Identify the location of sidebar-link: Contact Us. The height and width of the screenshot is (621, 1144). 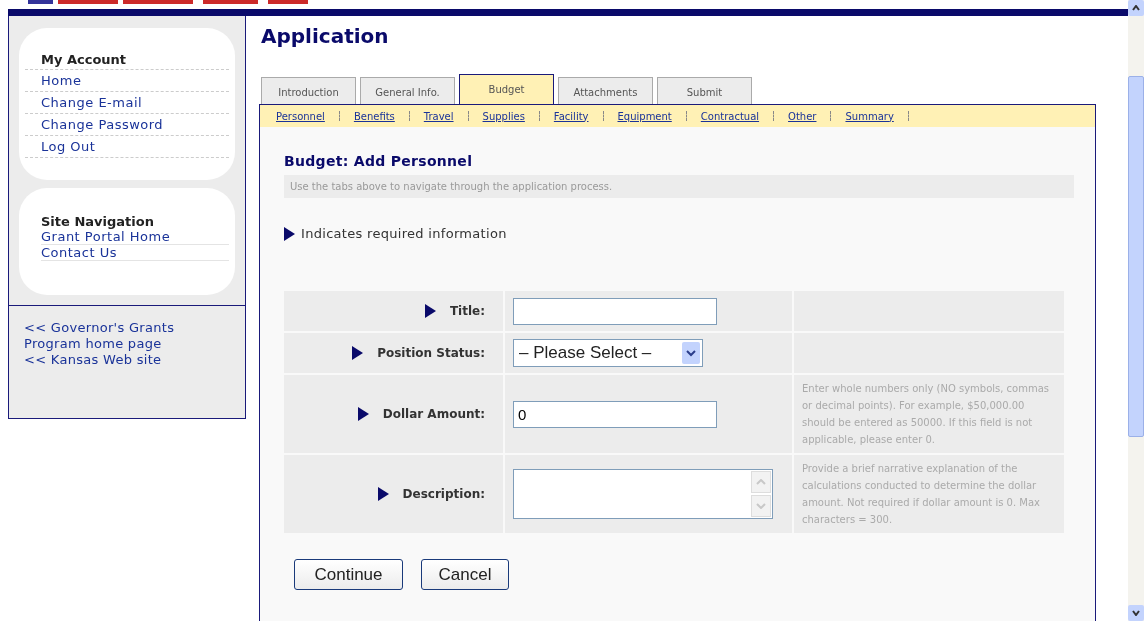
(135, 253).